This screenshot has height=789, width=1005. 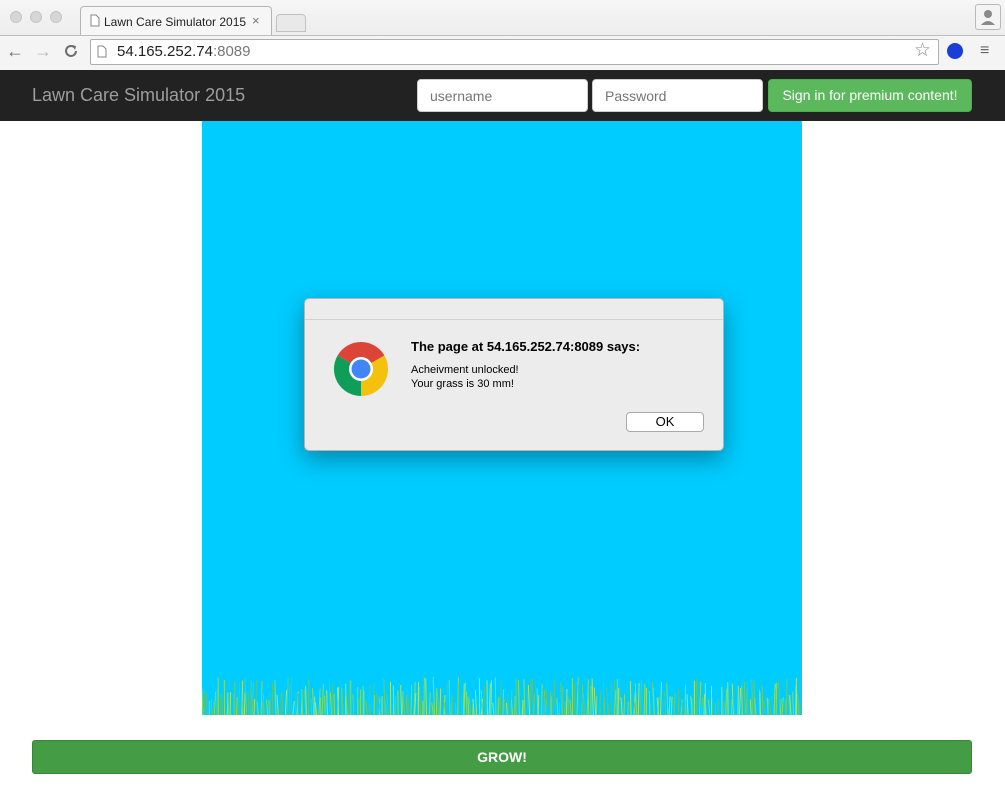 What do you see at coordinates (138, 95) in the screenshot?
I see `site-brand: Lawn Care Simulator 2015` at bounding box center [138, 95].